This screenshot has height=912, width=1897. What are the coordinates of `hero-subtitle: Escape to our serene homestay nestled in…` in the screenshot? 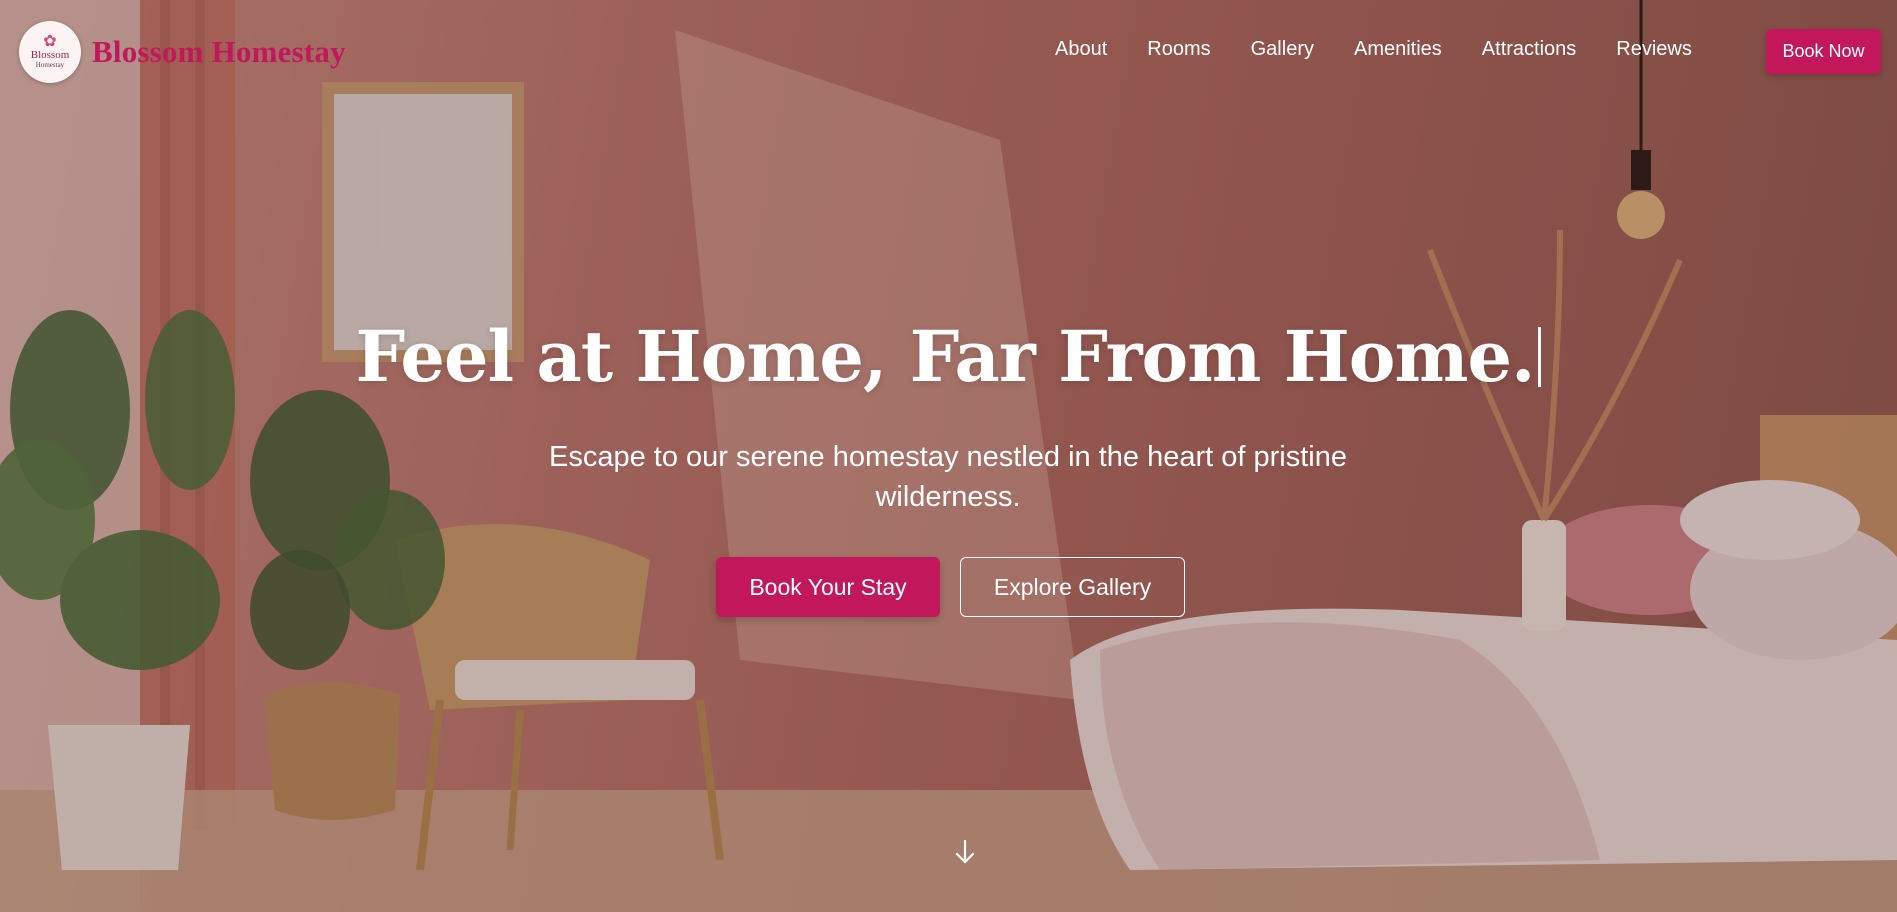 It's located at (948, 477).